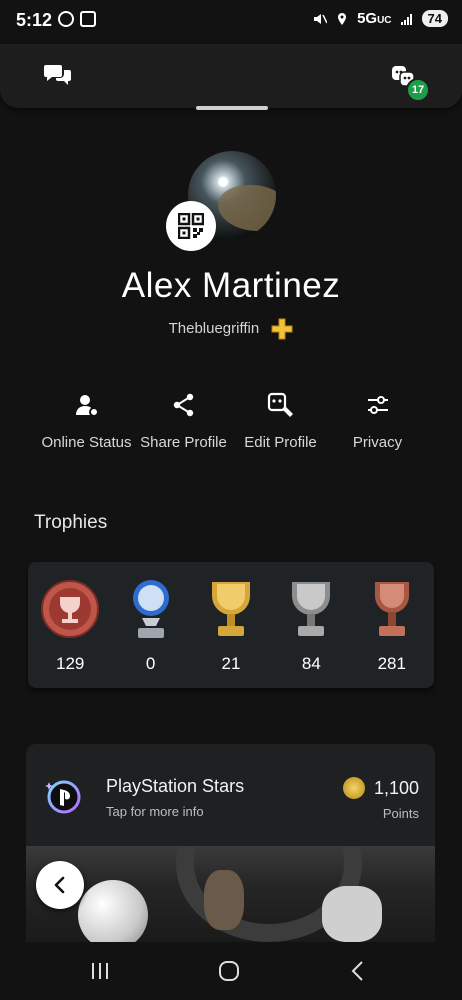 The height and width of the screenshot is (1000, 462). Describe the element at coordinates (391, 663) in the screenshot. I see `bronze-count: 281` at that location.